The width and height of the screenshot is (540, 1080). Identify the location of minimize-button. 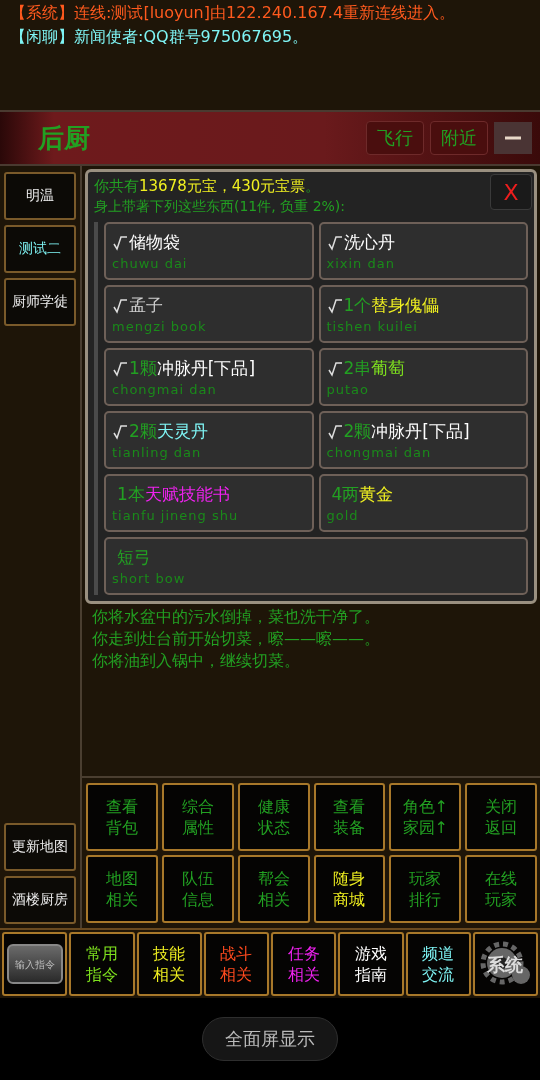
(513, 138).